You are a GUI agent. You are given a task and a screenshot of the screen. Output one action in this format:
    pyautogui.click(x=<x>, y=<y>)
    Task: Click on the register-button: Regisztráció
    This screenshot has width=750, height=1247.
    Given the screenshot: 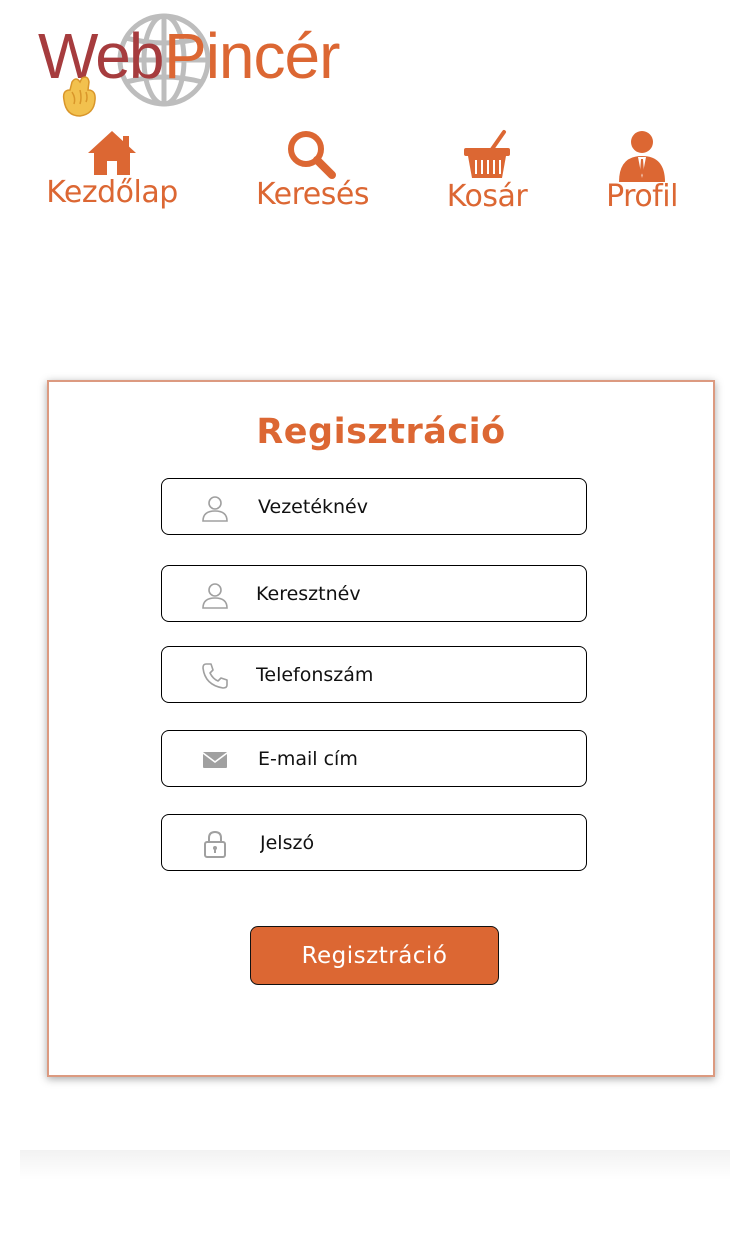 What is the action you would take?
    pyautogui.click(x=374, y=955)
    